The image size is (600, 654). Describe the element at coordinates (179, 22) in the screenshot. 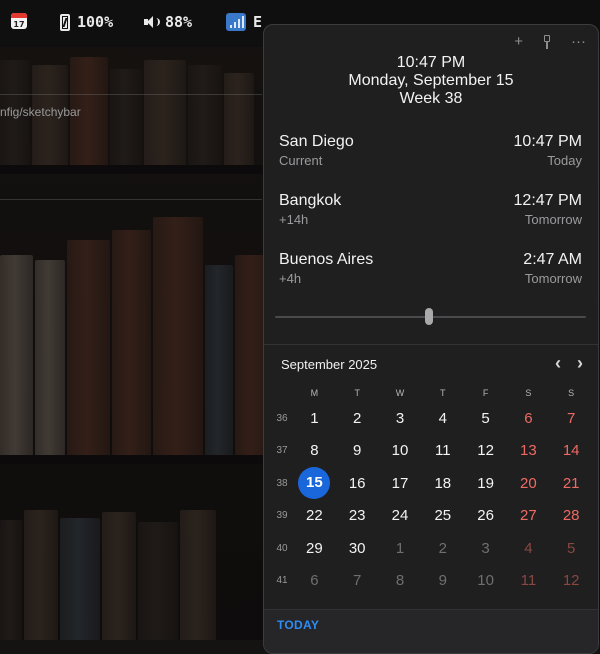

I see `volume-label: 88%` at that location.